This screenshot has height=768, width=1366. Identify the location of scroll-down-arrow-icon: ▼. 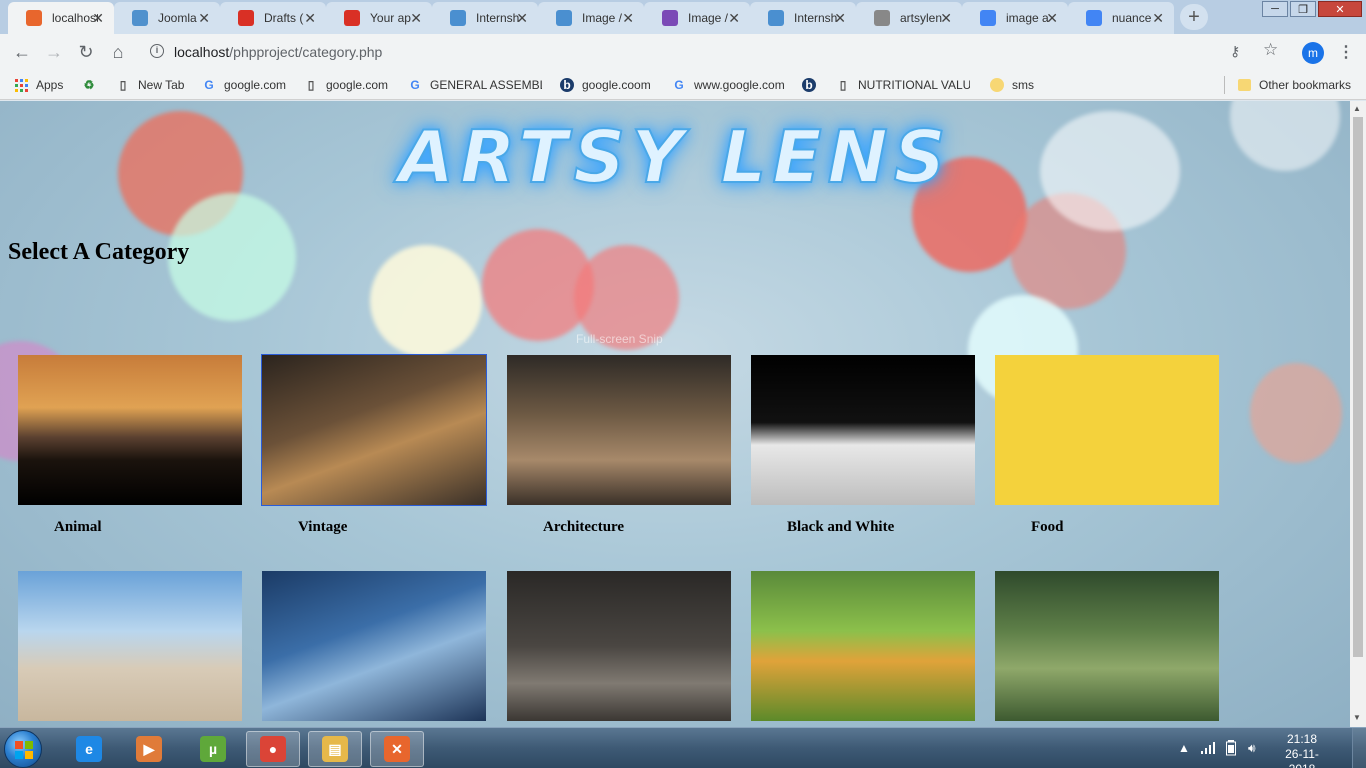
(1357, 717).